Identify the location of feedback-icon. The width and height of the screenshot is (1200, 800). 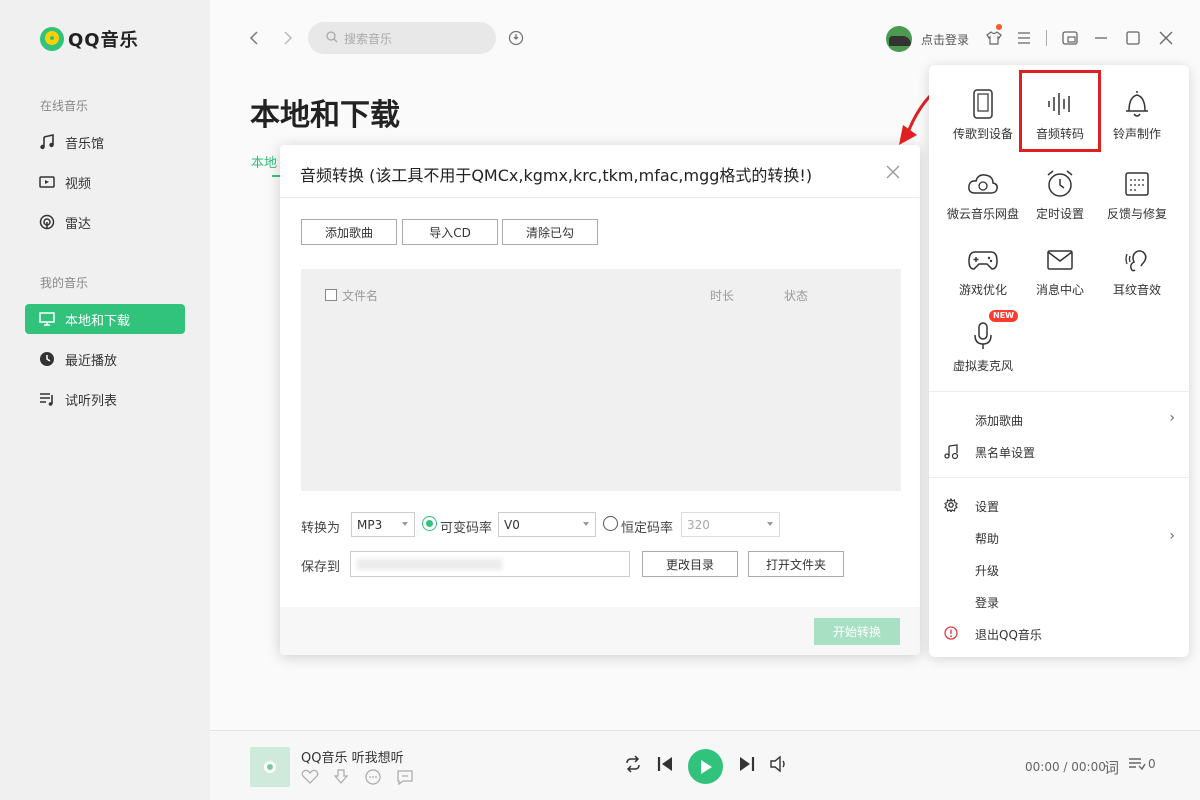
(1137, 184).